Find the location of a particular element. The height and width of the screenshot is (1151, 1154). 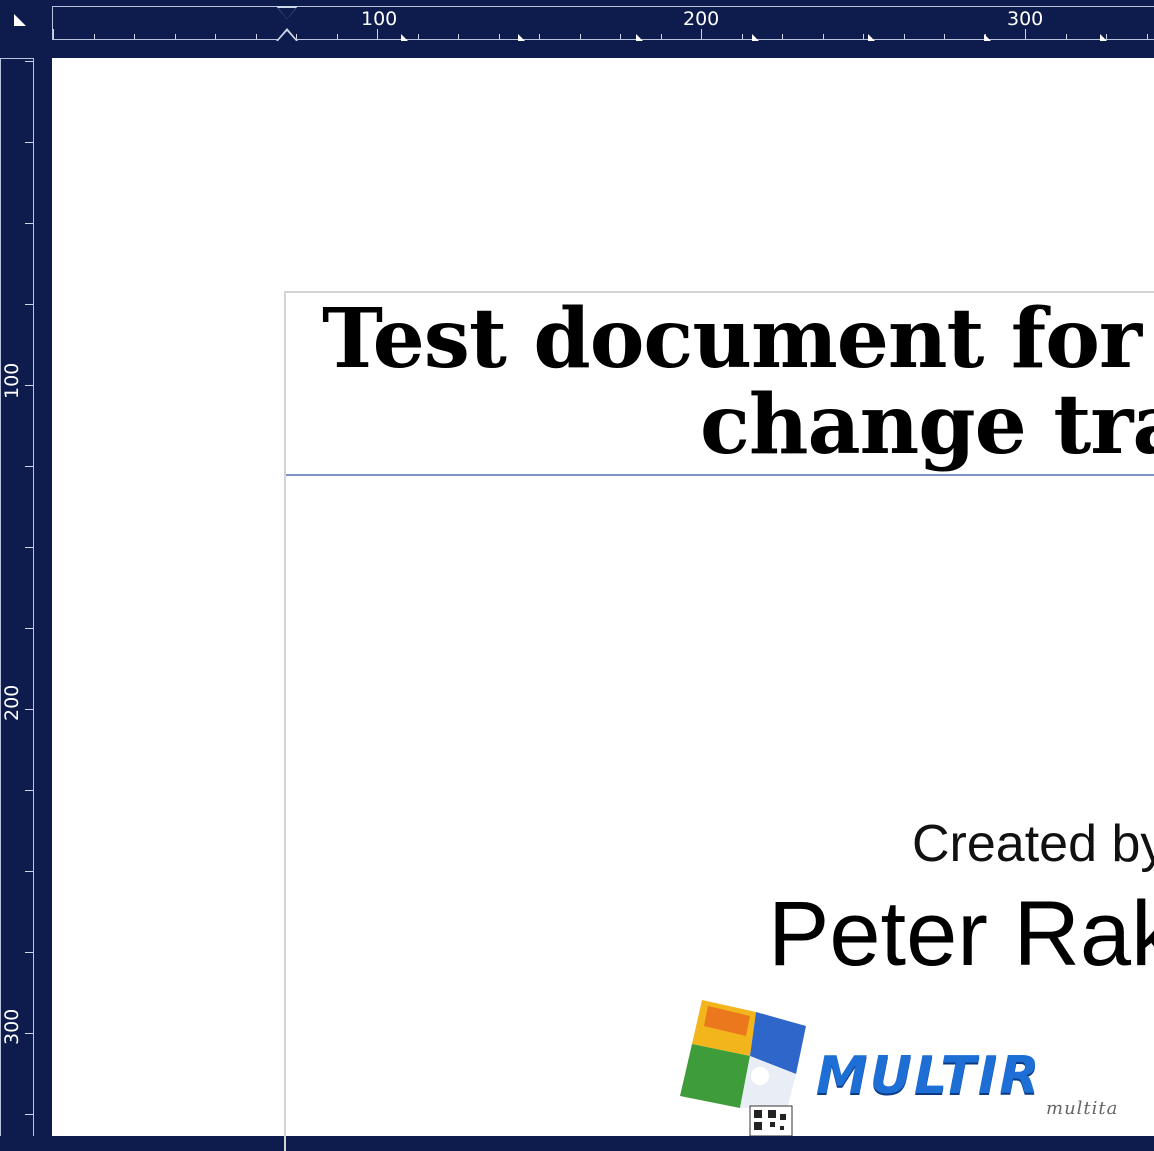

title-divider is located at coordinates (720, 475).